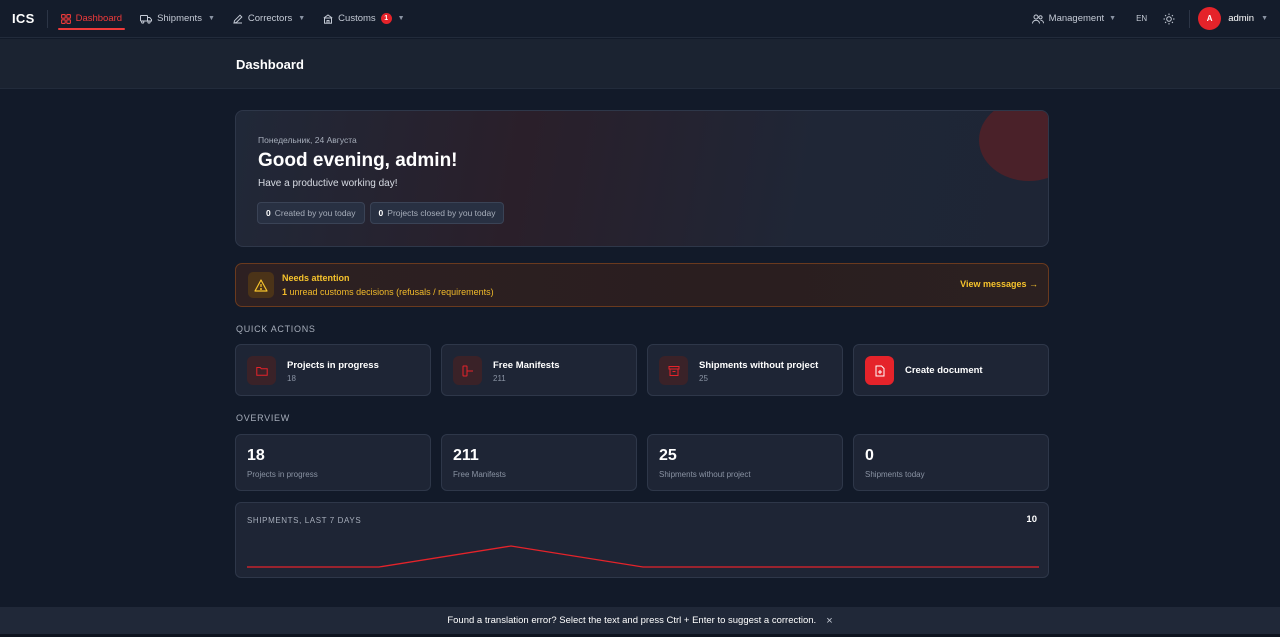 The width and height of the screenshot is (1280, 637). I want to click on sun-icon, so click(1169, 18).